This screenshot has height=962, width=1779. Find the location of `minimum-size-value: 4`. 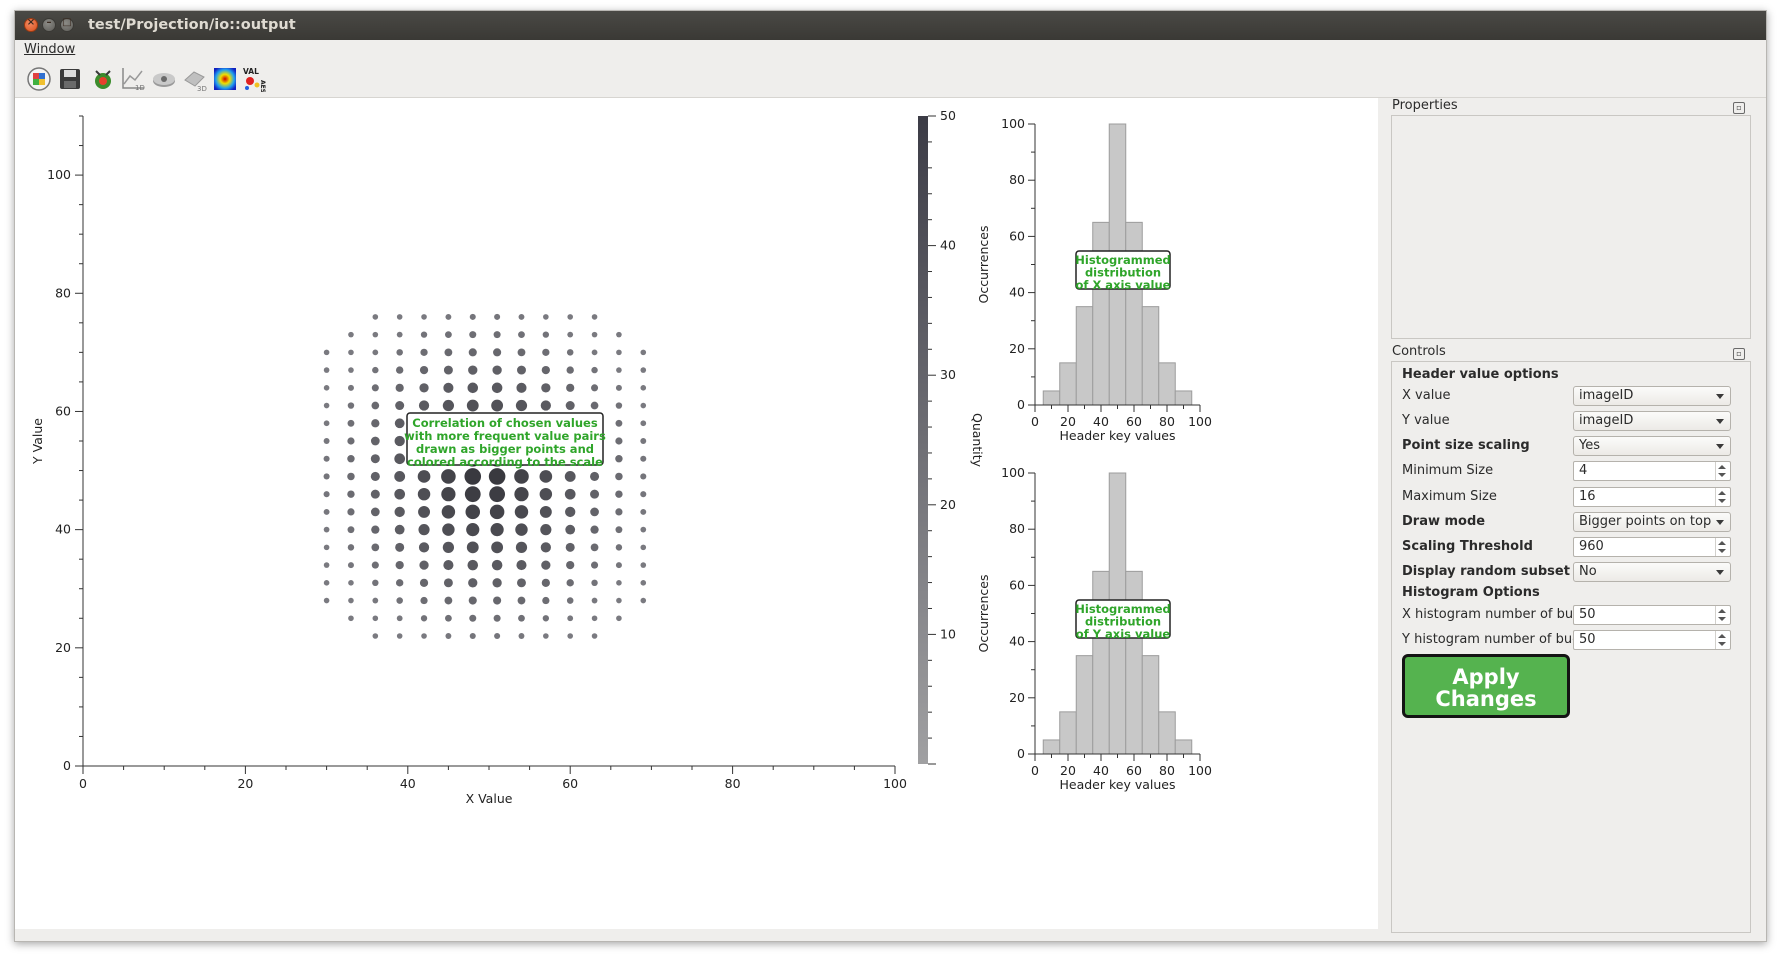

minimum-size-value: 4 is located at coordinates (1583, 470).